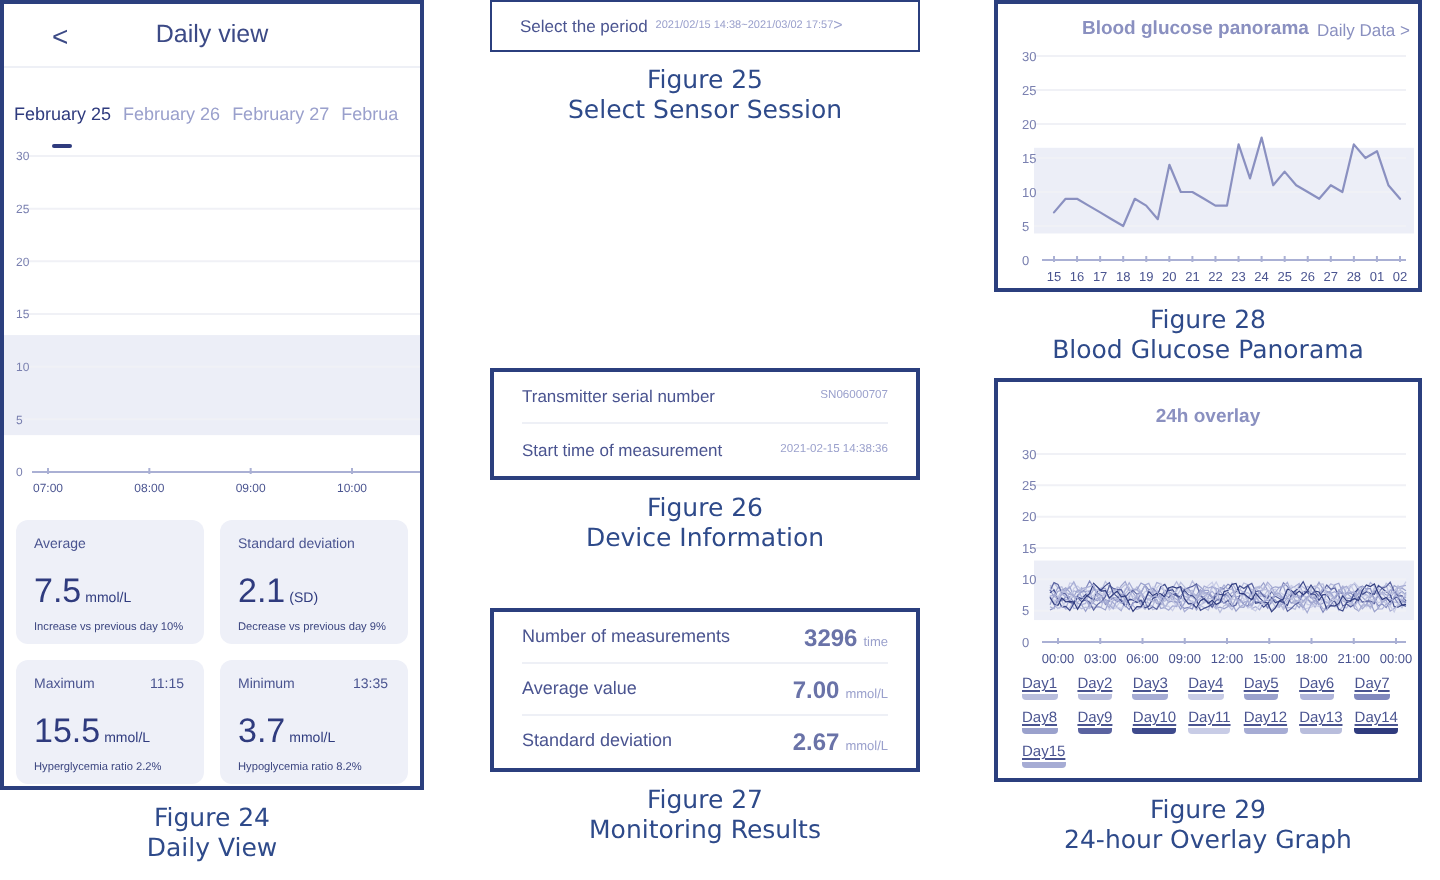 This screenshot has height=880, width=1440. Describe the element at coordinates (622, 450) in the screenshot. I see `info-label: Start time of measurement` at that location.